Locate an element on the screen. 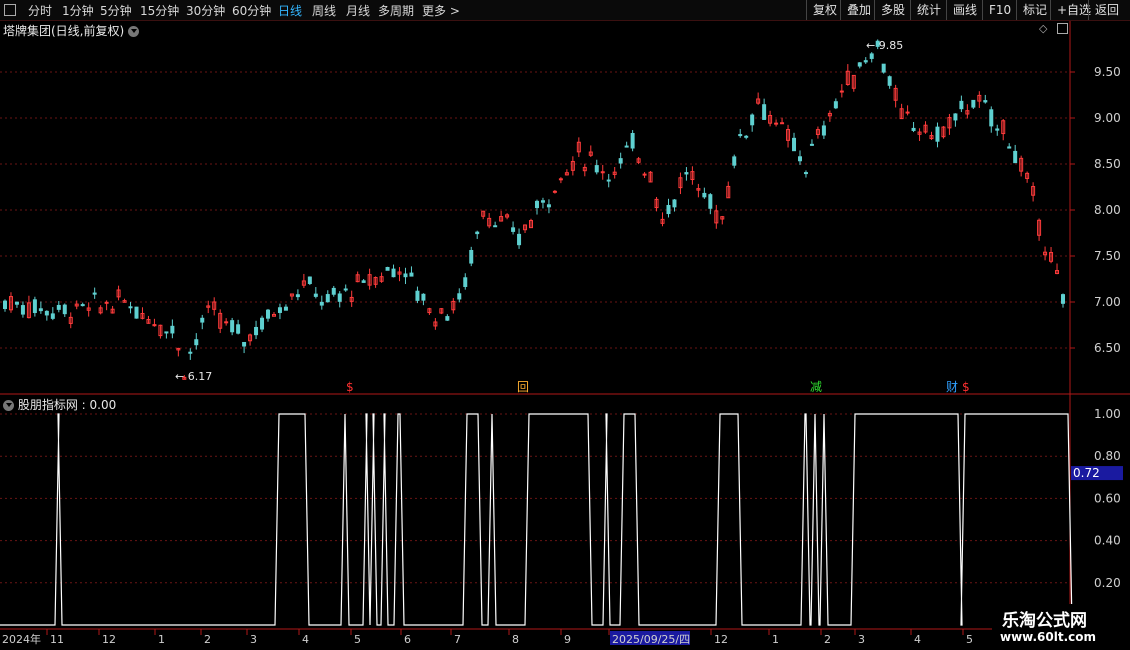  period-tab-1: 1分钟 is located at coordinates (78, 10).